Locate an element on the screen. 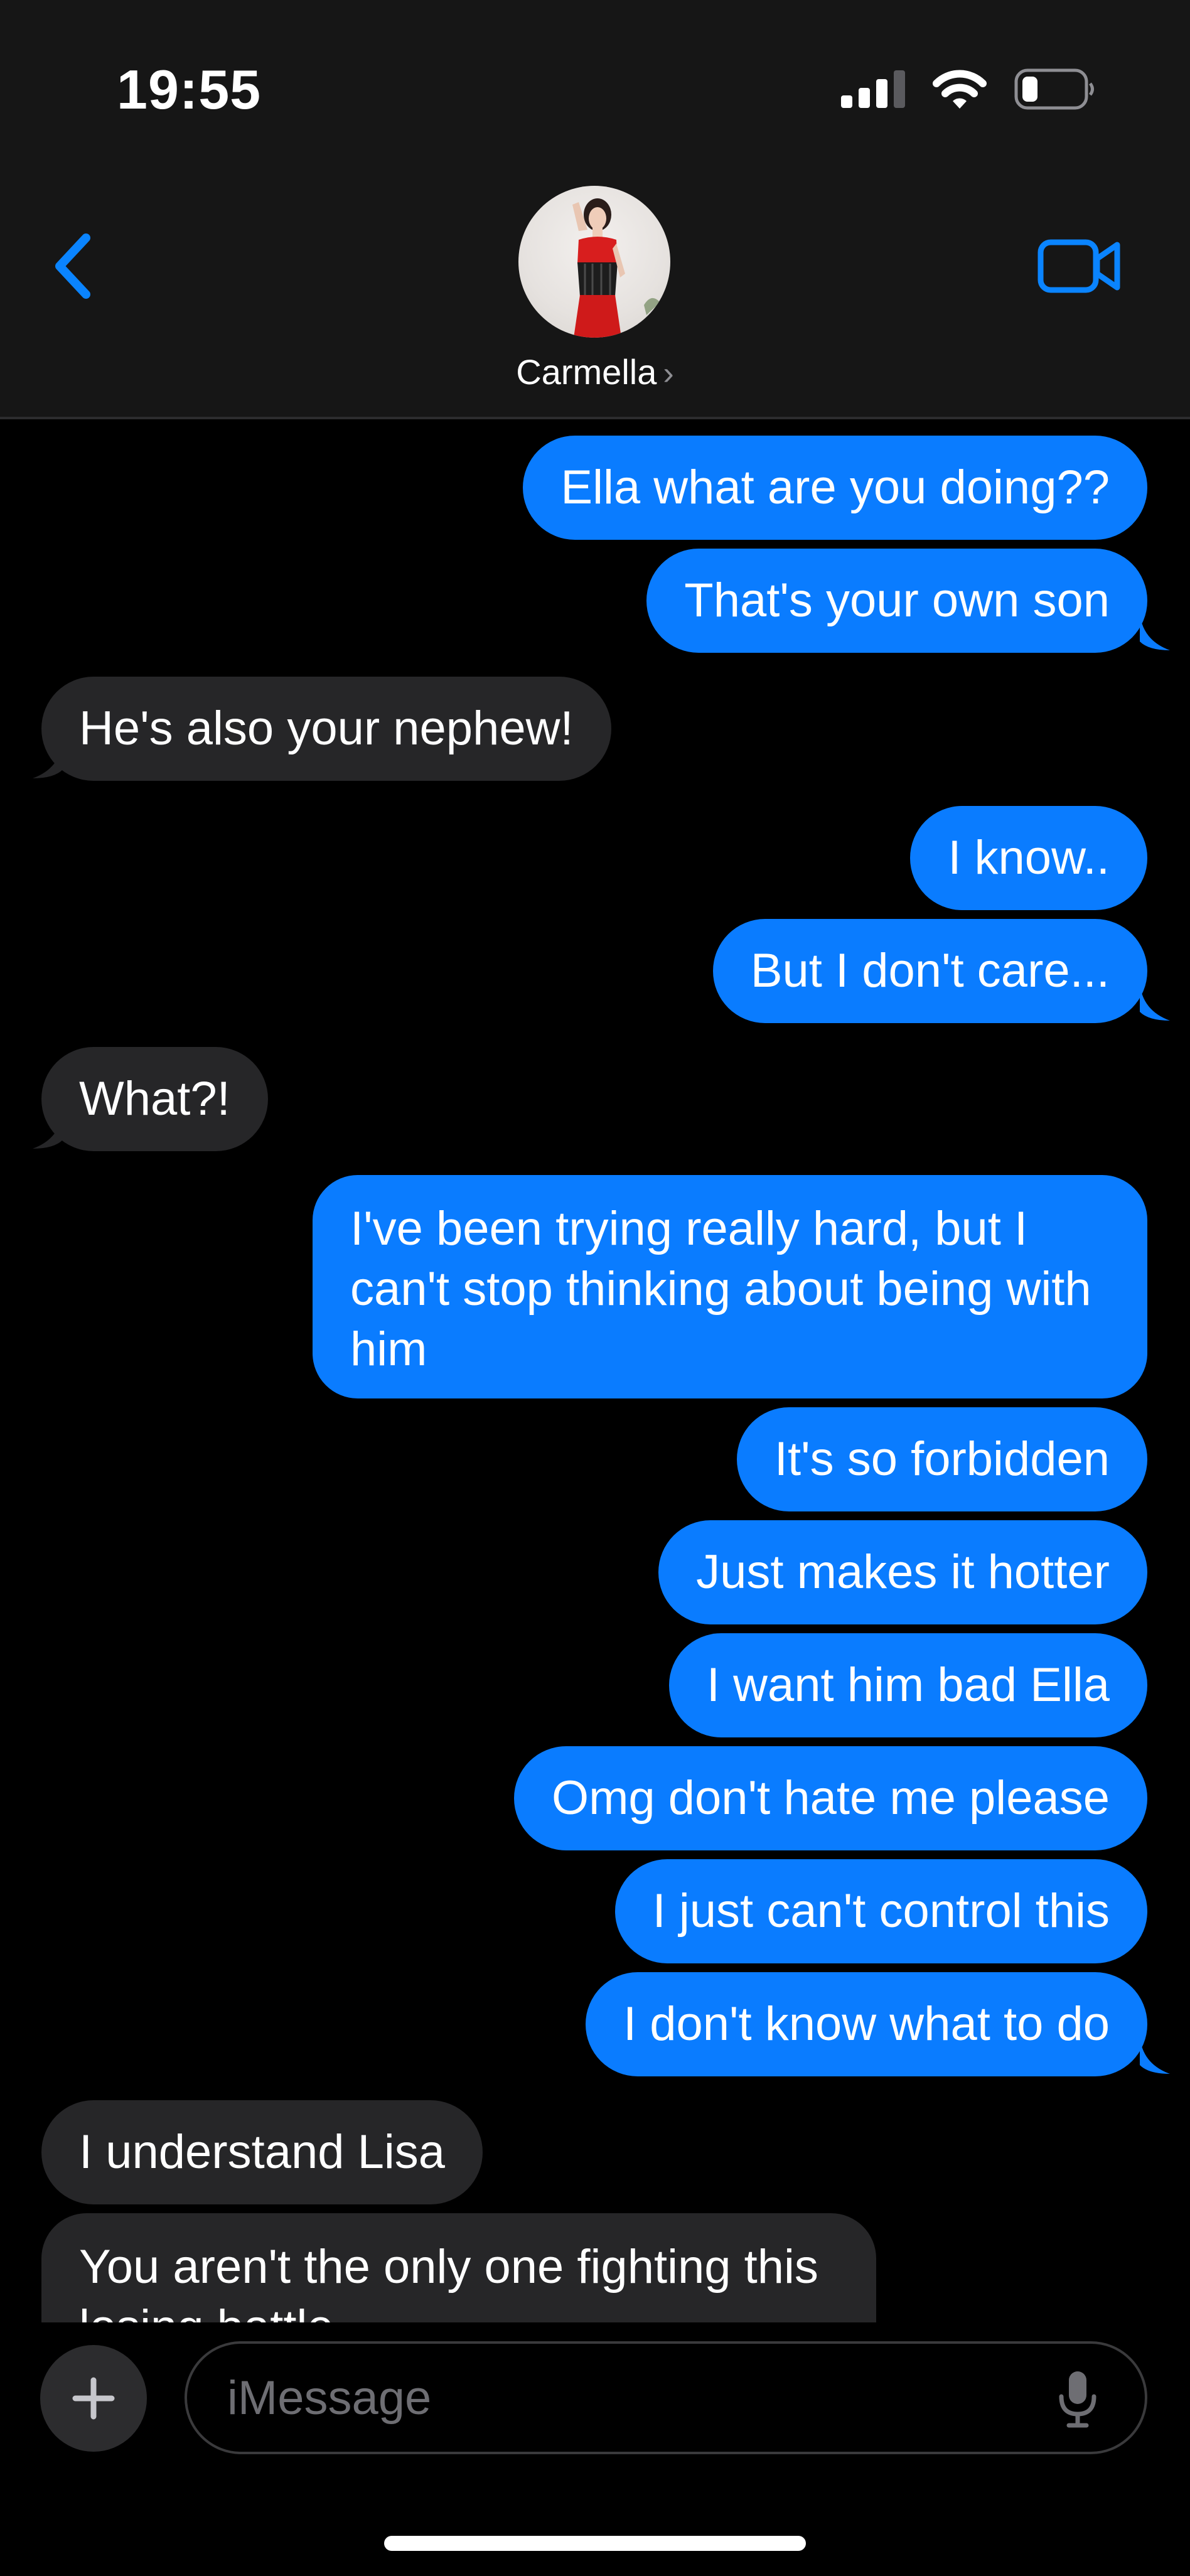  contact-name-button: Carmella › is located at coordinates (595, 372).